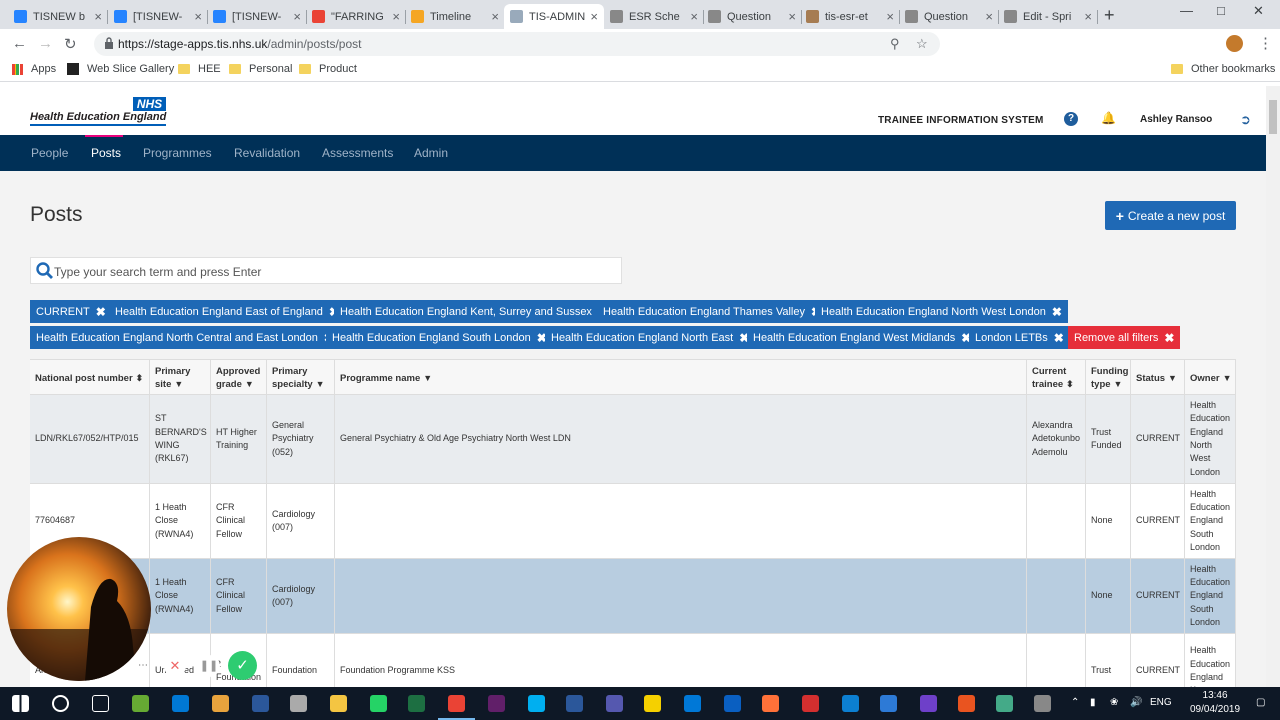 This screenshot has width=1280, height=720. Describe the element at coordinates (650, 337) in the screenshot. I see `filter-chip: Health Education England North East ✖` at that location.